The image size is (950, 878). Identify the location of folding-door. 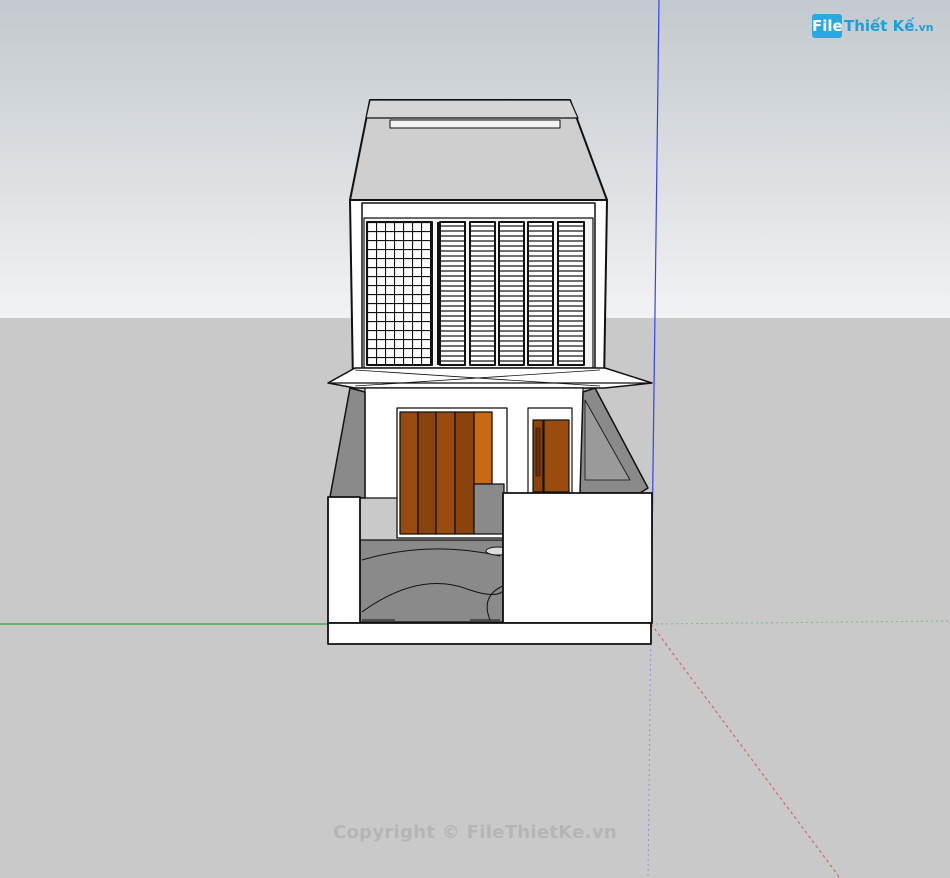
(452, 473).